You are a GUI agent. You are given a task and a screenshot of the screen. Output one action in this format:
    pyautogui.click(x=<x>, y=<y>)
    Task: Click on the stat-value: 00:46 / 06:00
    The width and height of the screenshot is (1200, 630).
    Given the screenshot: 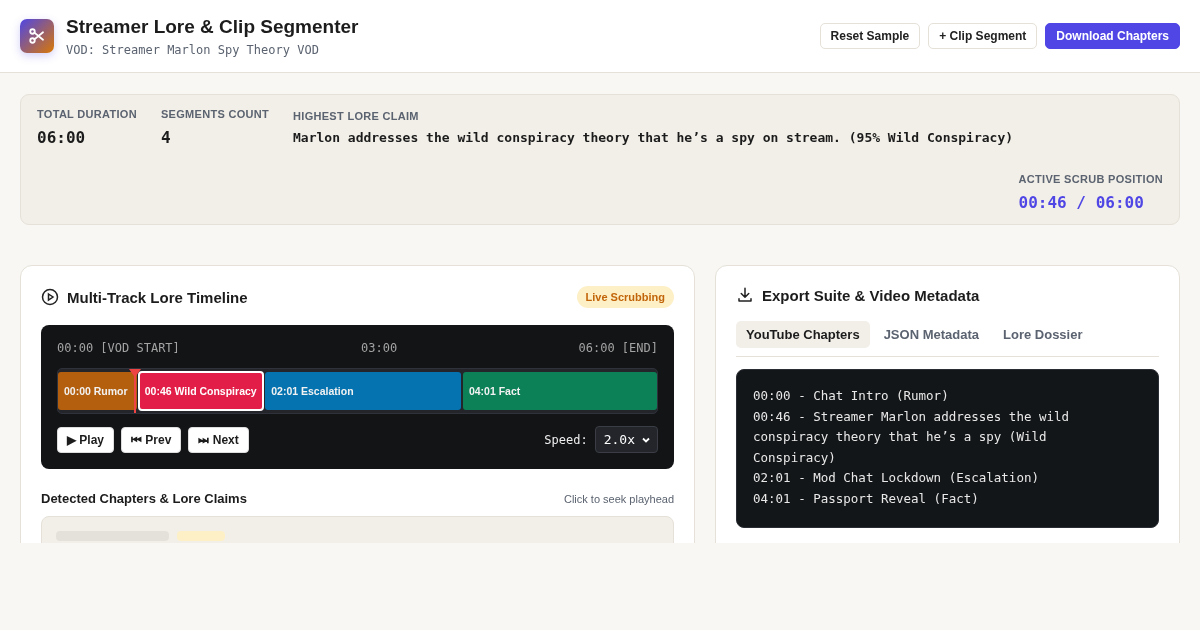 What is the action you would take?
    pyautogui.click(x=1081, y=202)
    